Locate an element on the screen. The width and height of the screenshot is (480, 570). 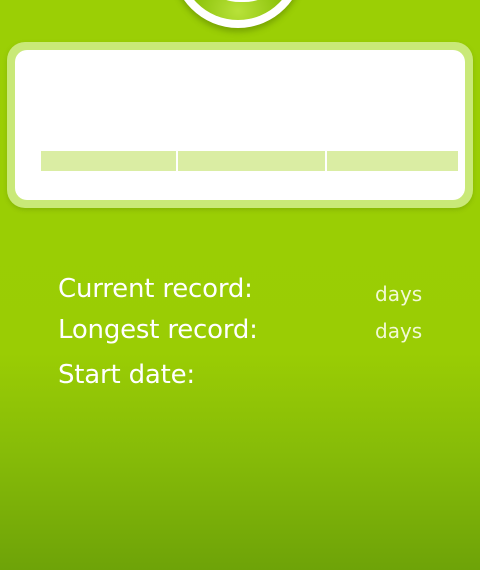
longest-record-label: Longest record: is located at coordinates (158, 330).